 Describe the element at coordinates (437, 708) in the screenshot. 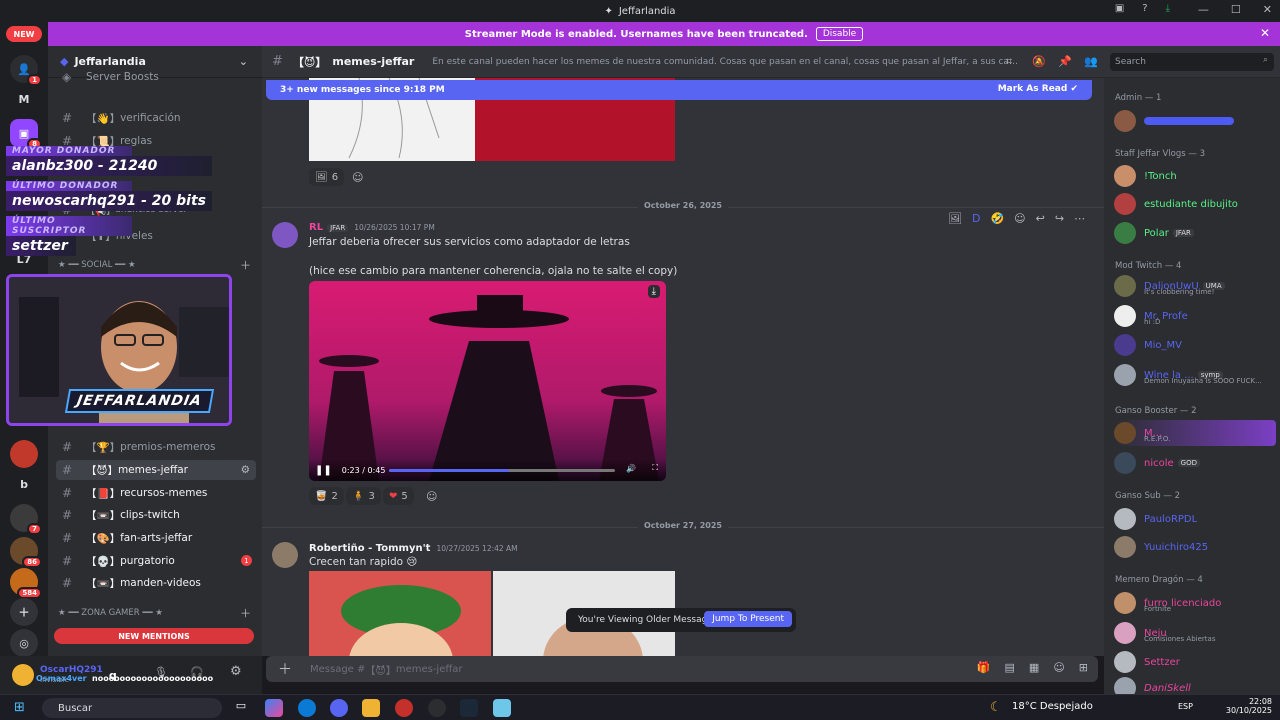

I see `obs-icon` at that location.